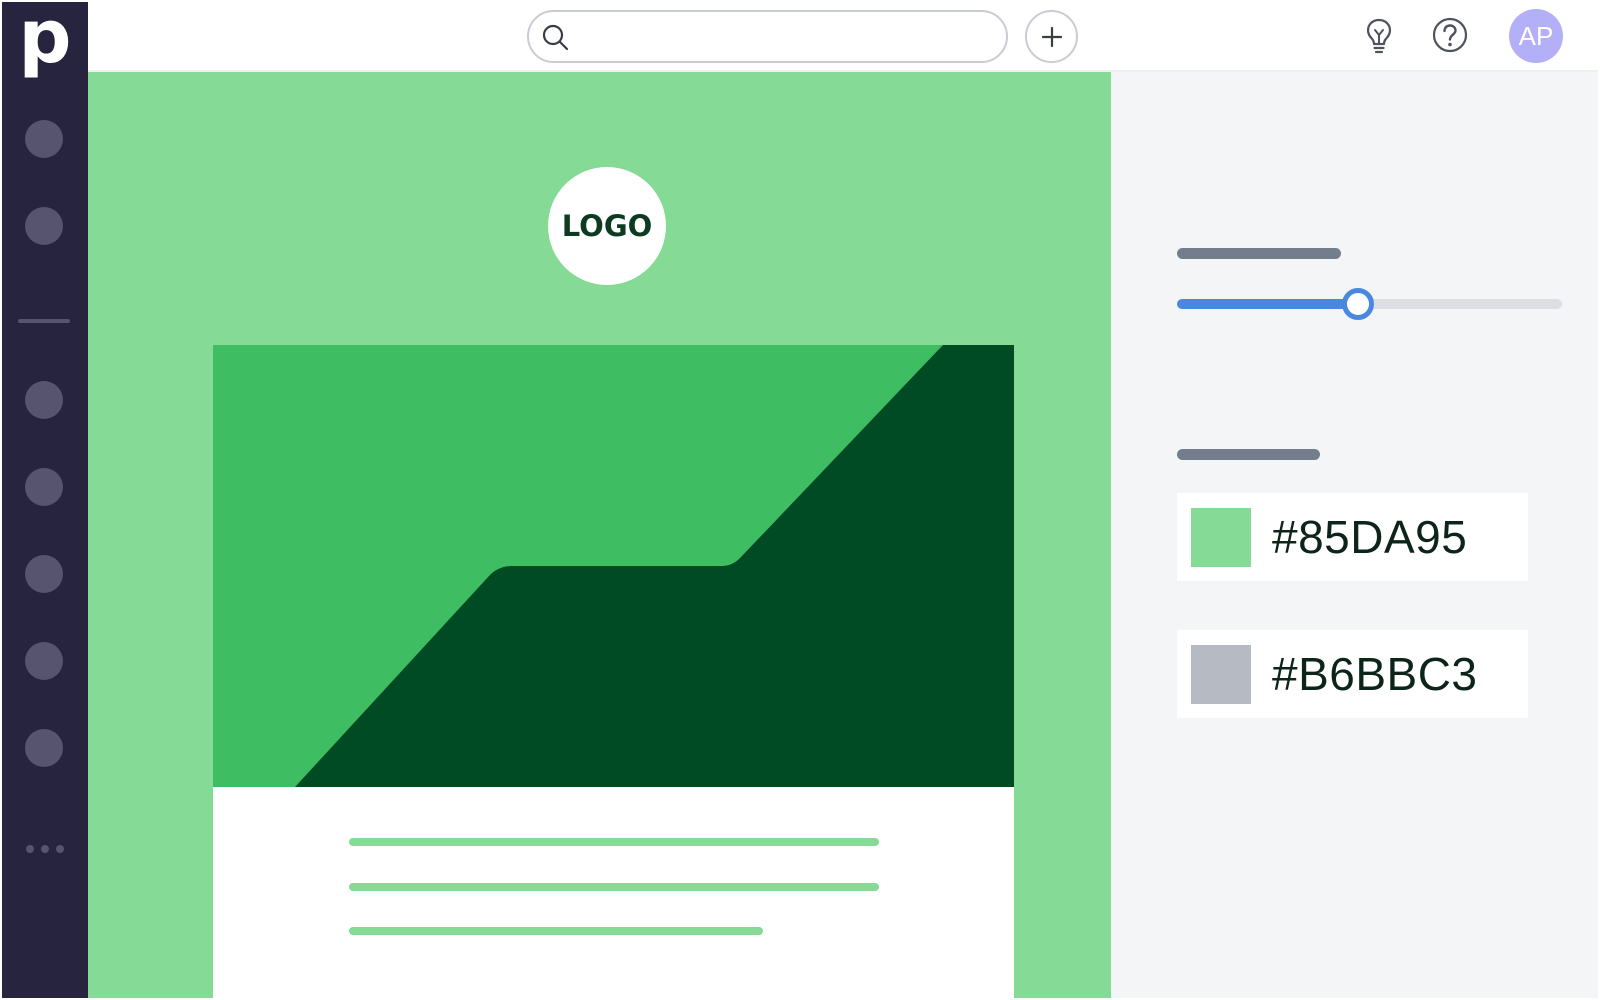 The width and height of the screenshot is (1600, 1000). Describe the element at coordinates (1370, 537) in the screenshot. I see `color-hex-value: #85DA95` at that location.